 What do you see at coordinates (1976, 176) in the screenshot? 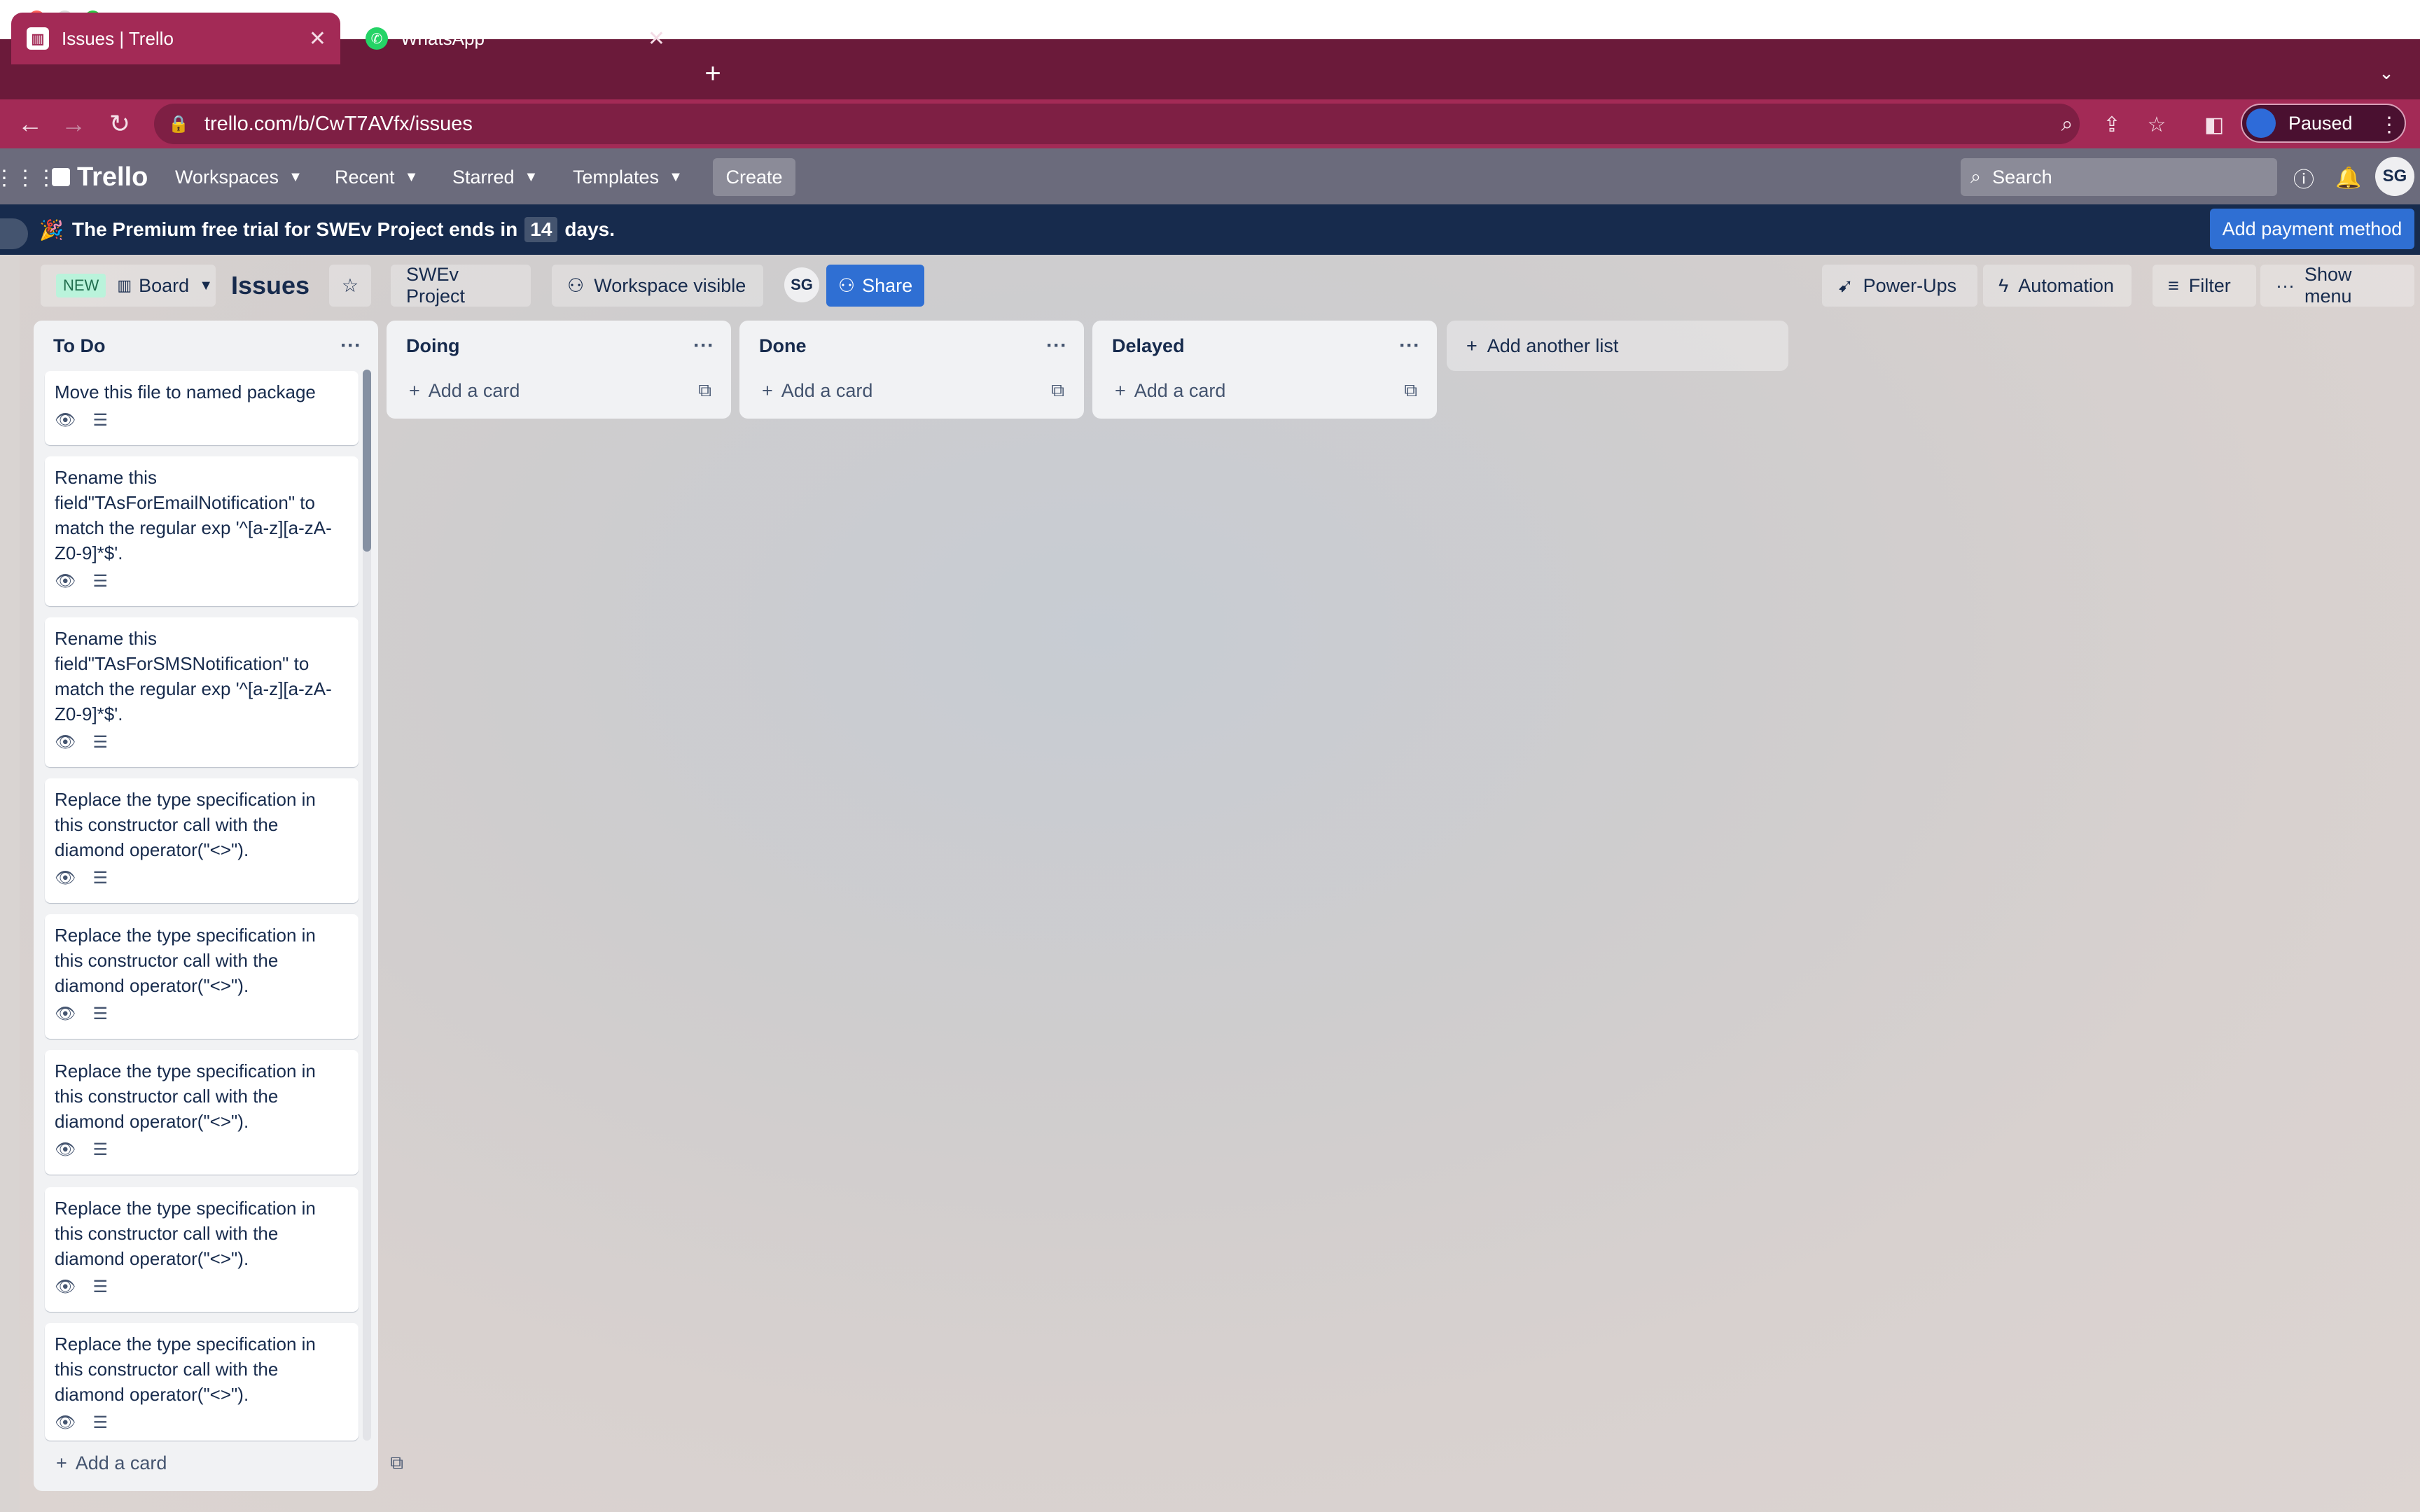
I see `search-icon: ⌕` at bounding box center [1976, 176].